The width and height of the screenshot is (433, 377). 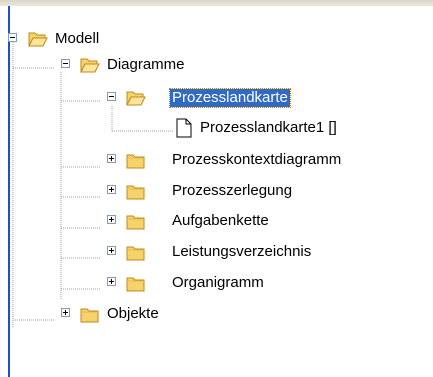 I want to click on tree-node-label: Diagramme, so click(x=146, y=64).